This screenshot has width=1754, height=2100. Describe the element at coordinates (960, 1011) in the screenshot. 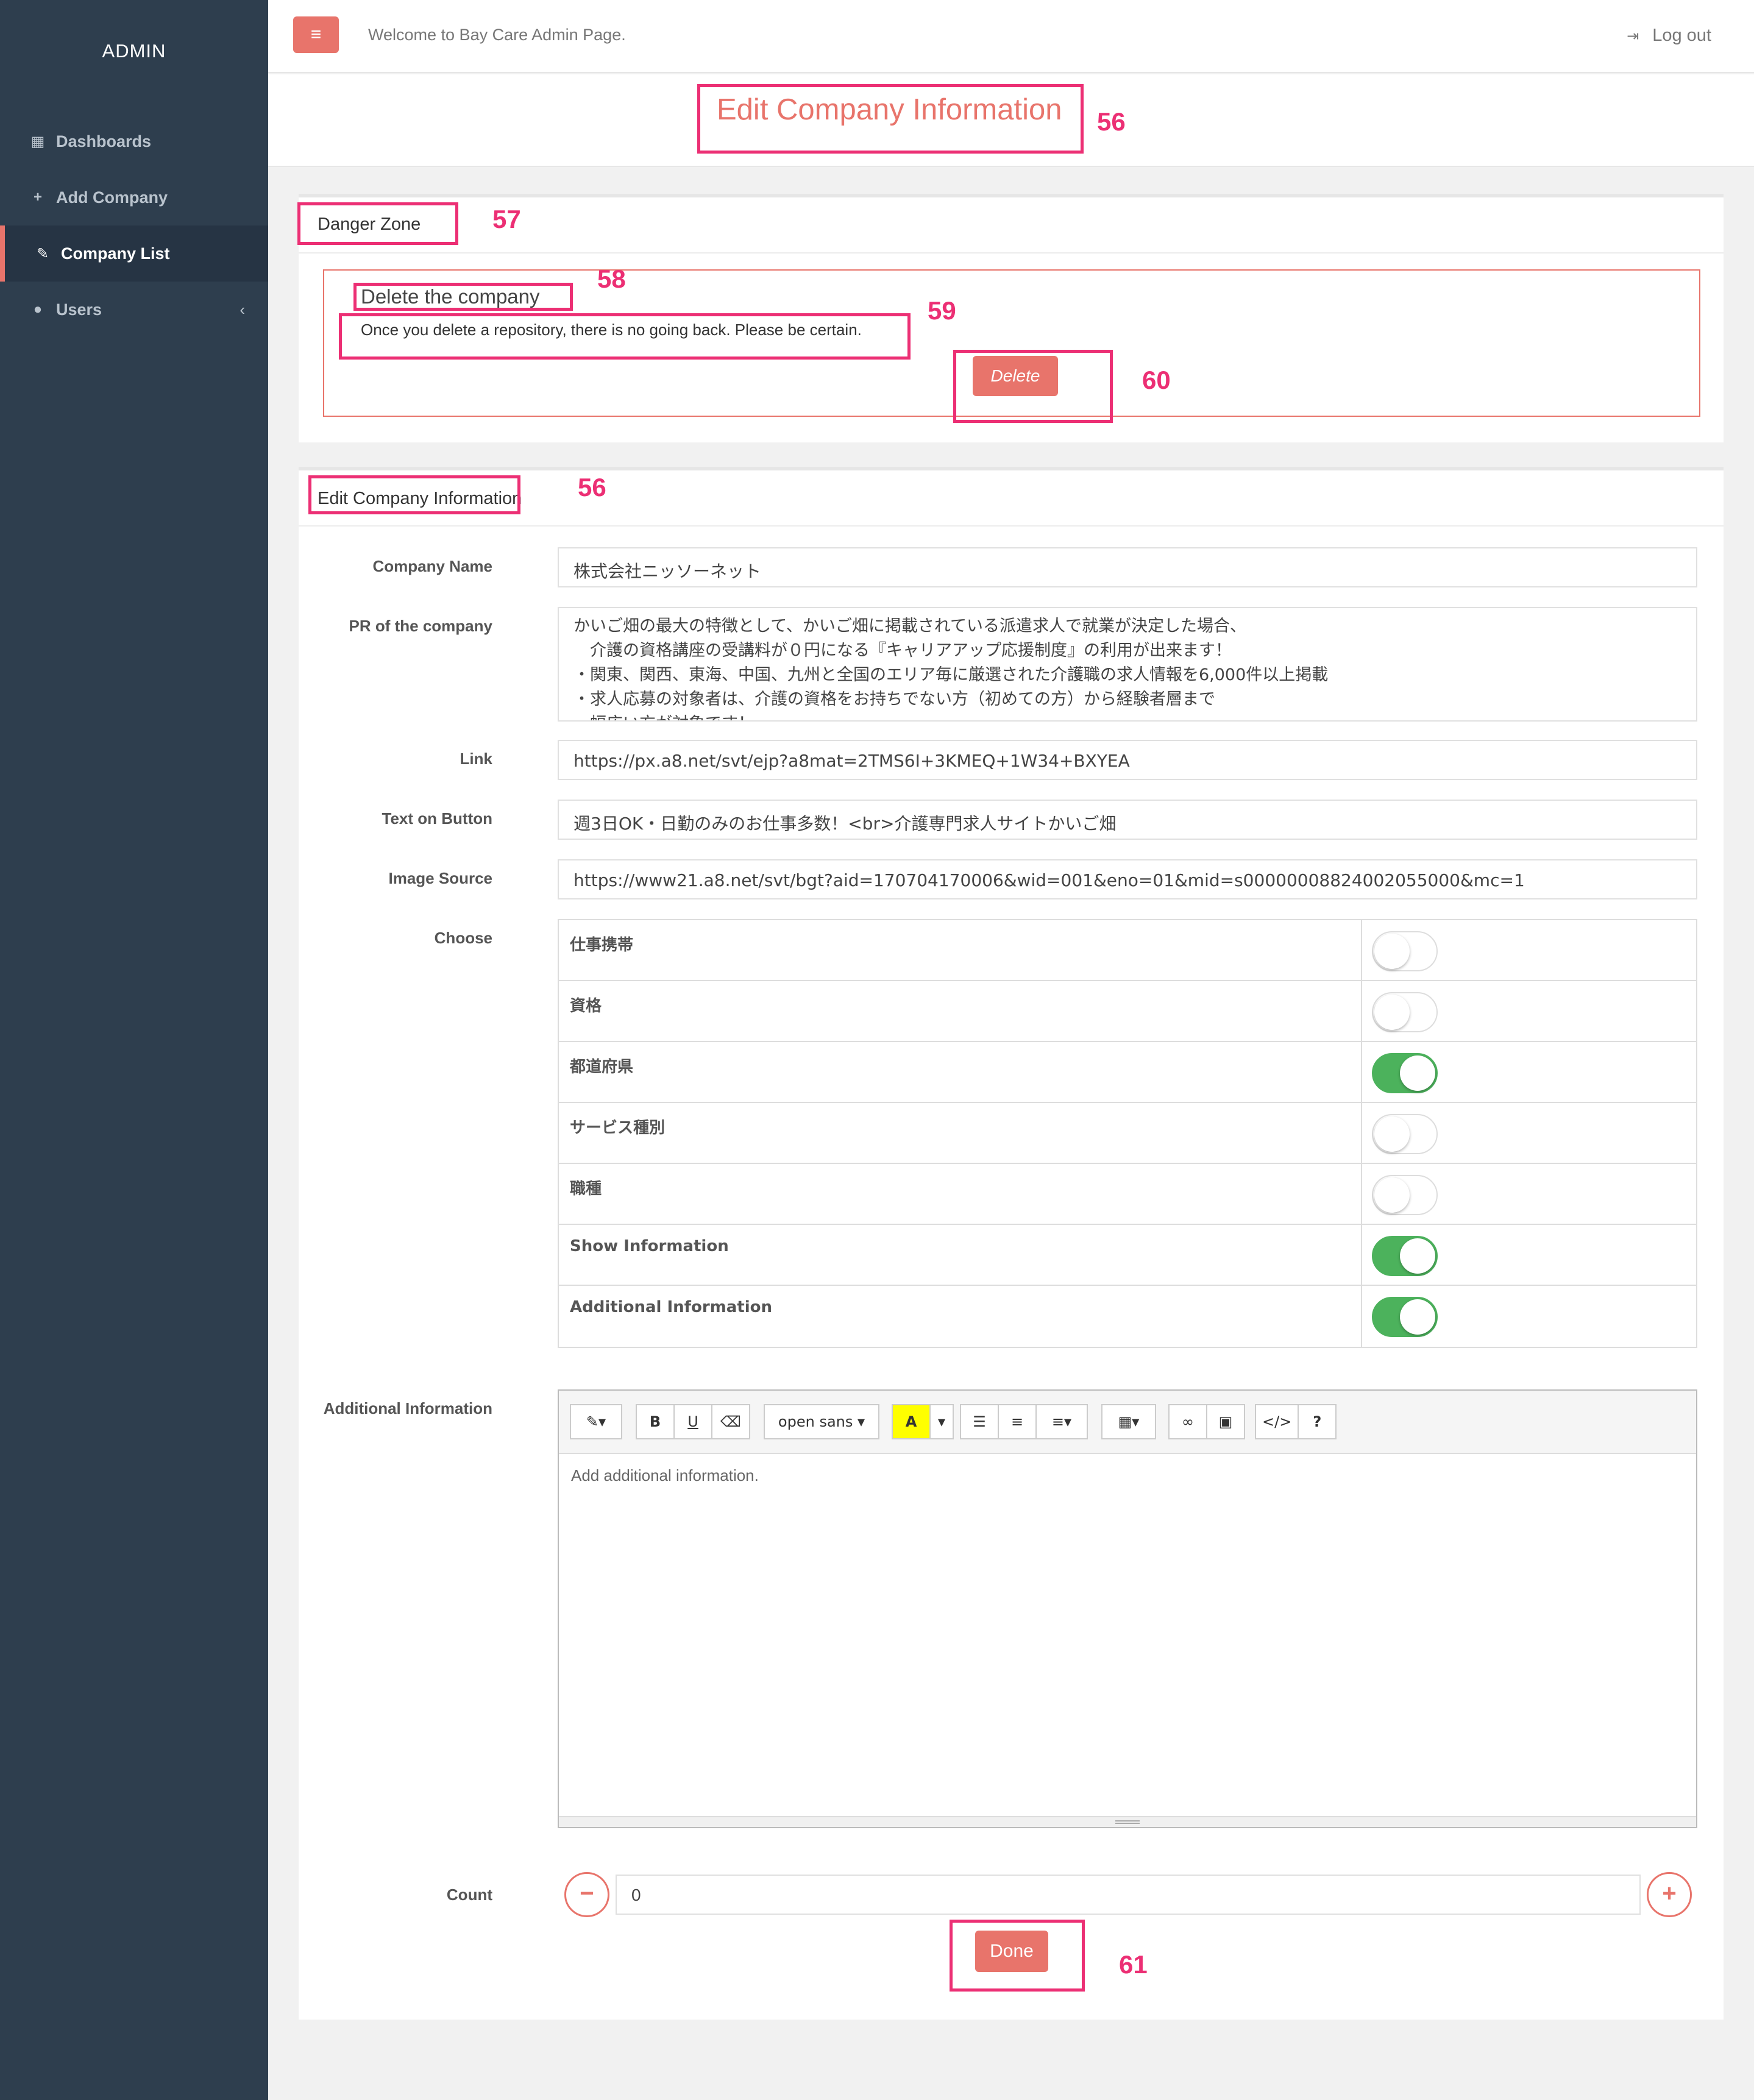

I see `choice-label: 資格` at that location.